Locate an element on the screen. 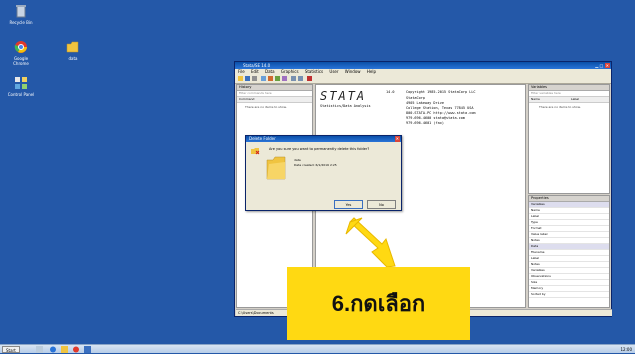 Image resolution: width=635 pixels, height=354 pixels. stata-logo: STATA is located at coordinates (343, 96).